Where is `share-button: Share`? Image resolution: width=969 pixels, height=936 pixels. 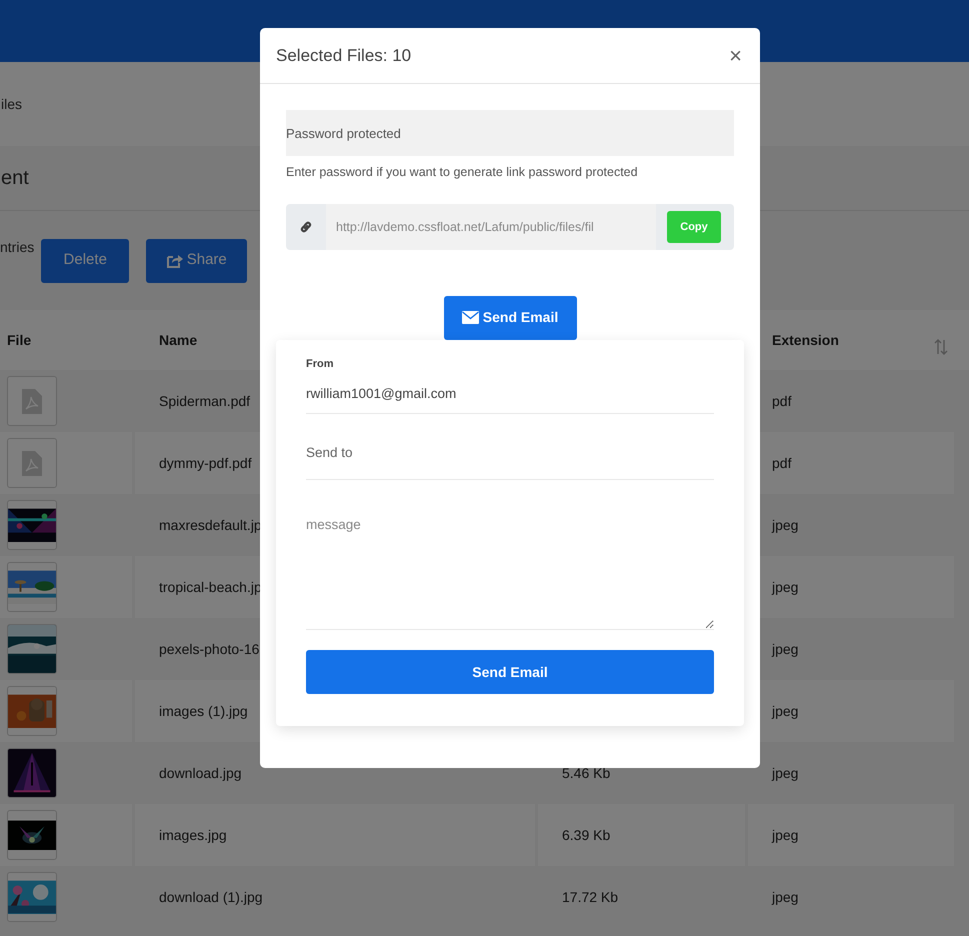 share-button: Share is located at coordinates (197, 260).